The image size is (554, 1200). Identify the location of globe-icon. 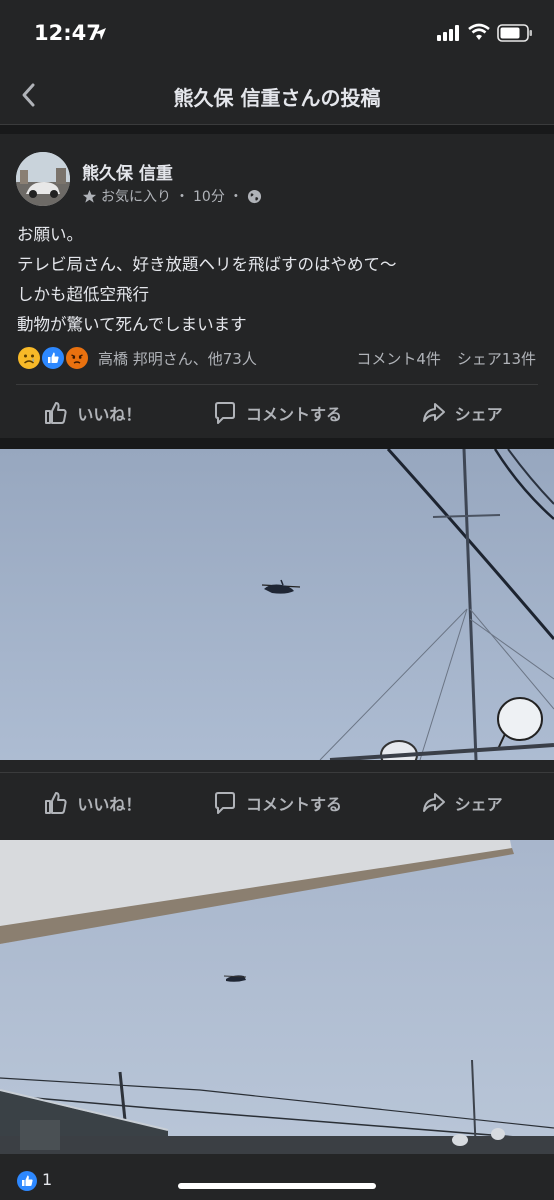
(254, 196).